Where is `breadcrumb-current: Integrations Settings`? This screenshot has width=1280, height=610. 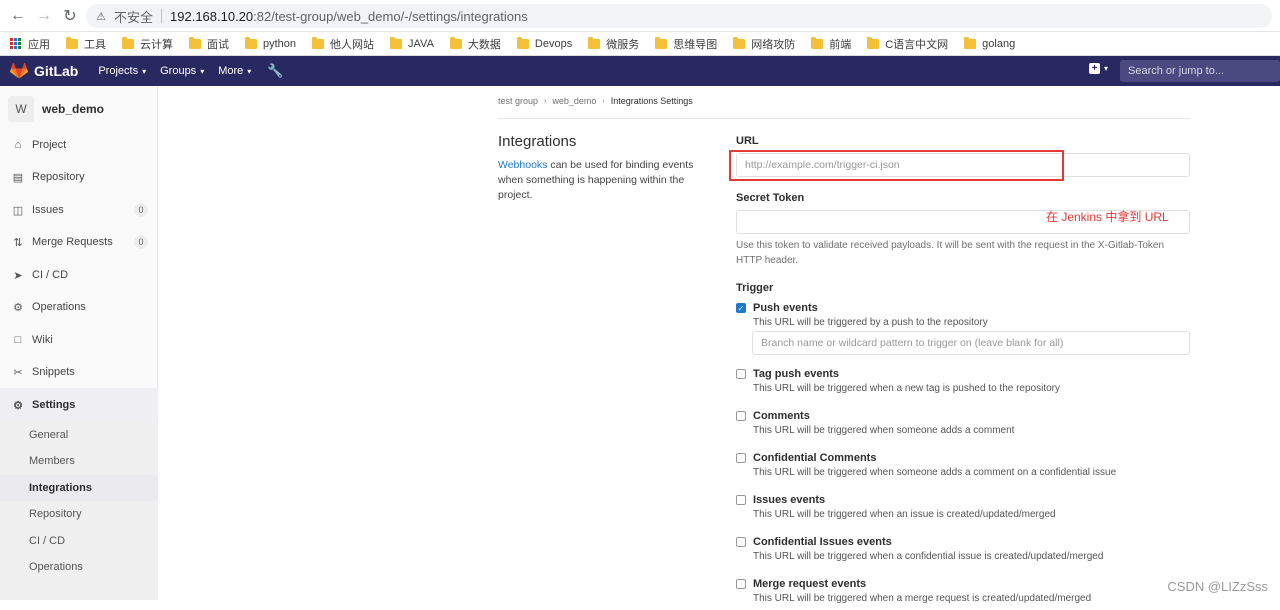
breadcrumb-current: Integrations Settings is located at coordinates (652, 101).